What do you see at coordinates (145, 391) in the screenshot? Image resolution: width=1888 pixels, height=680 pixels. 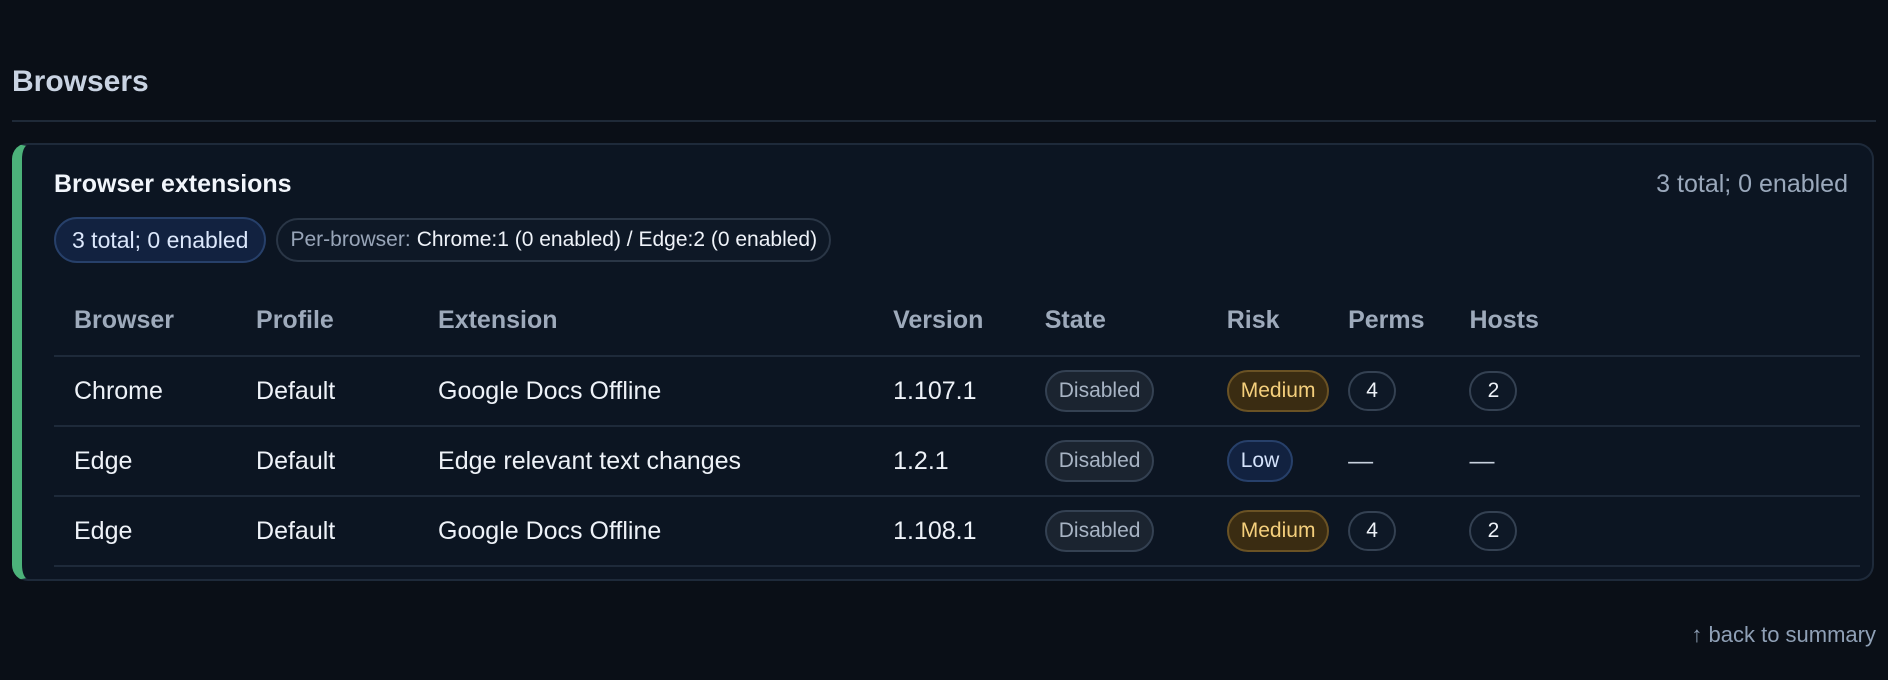 I see `cell-browser: Chrome` at bounding box center [145, 391].